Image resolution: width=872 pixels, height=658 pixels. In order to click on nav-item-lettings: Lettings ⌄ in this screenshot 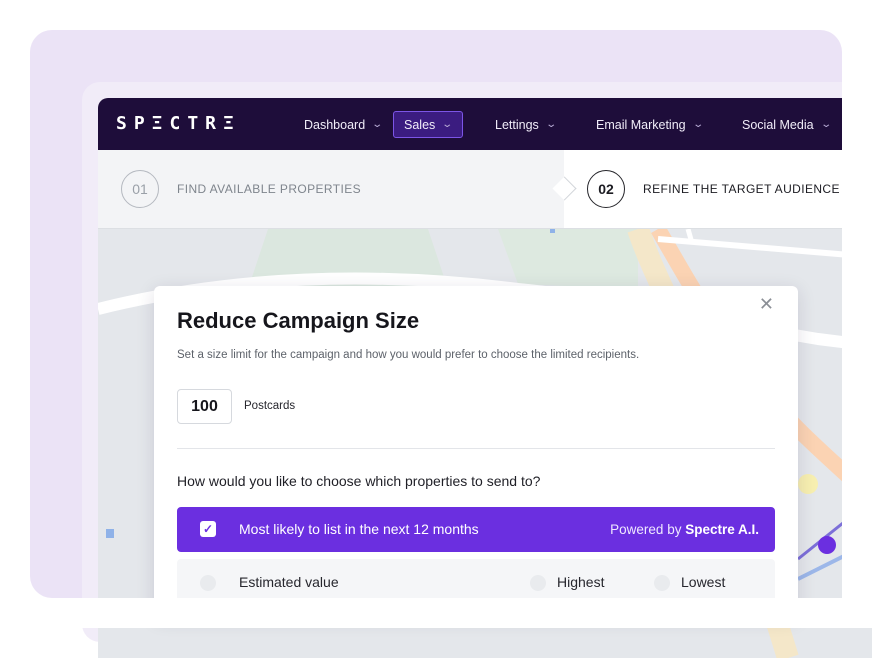, I will do `click(525, 124)`.